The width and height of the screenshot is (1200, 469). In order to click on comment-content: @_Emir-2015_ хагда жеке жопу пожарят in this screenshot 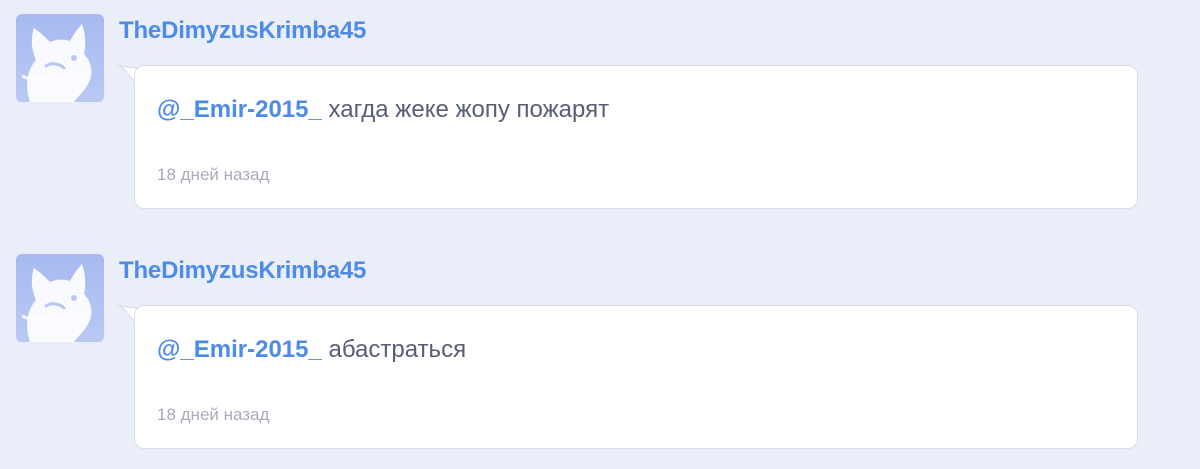, I will do `click(383, 110)`.